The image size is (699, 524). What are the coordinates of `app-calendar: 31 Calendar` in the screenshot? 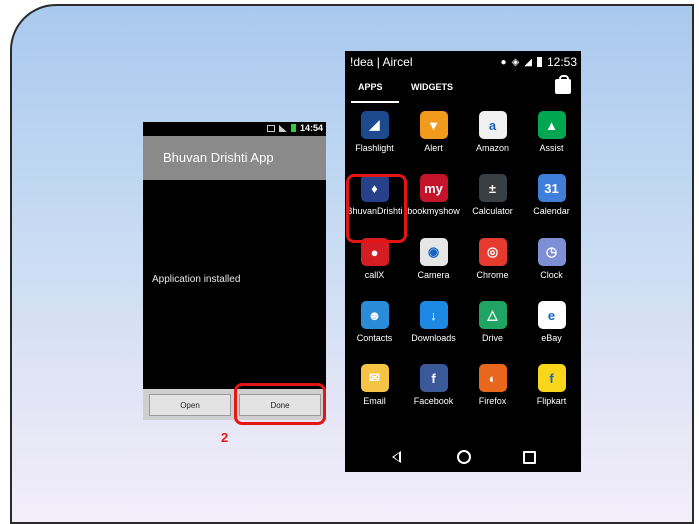 It's located at (551, 195).